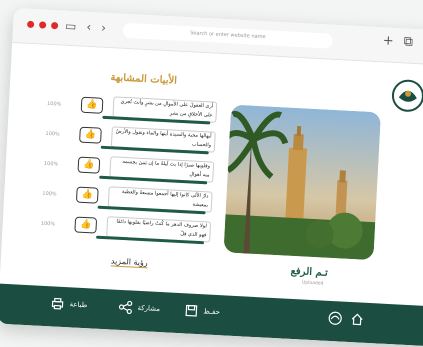 The height and width of the screenshot is (347, 423). Describe the element at coordinates (309, 272) in the screenshot. I see `upload-status: تـم الرفع` at that location.